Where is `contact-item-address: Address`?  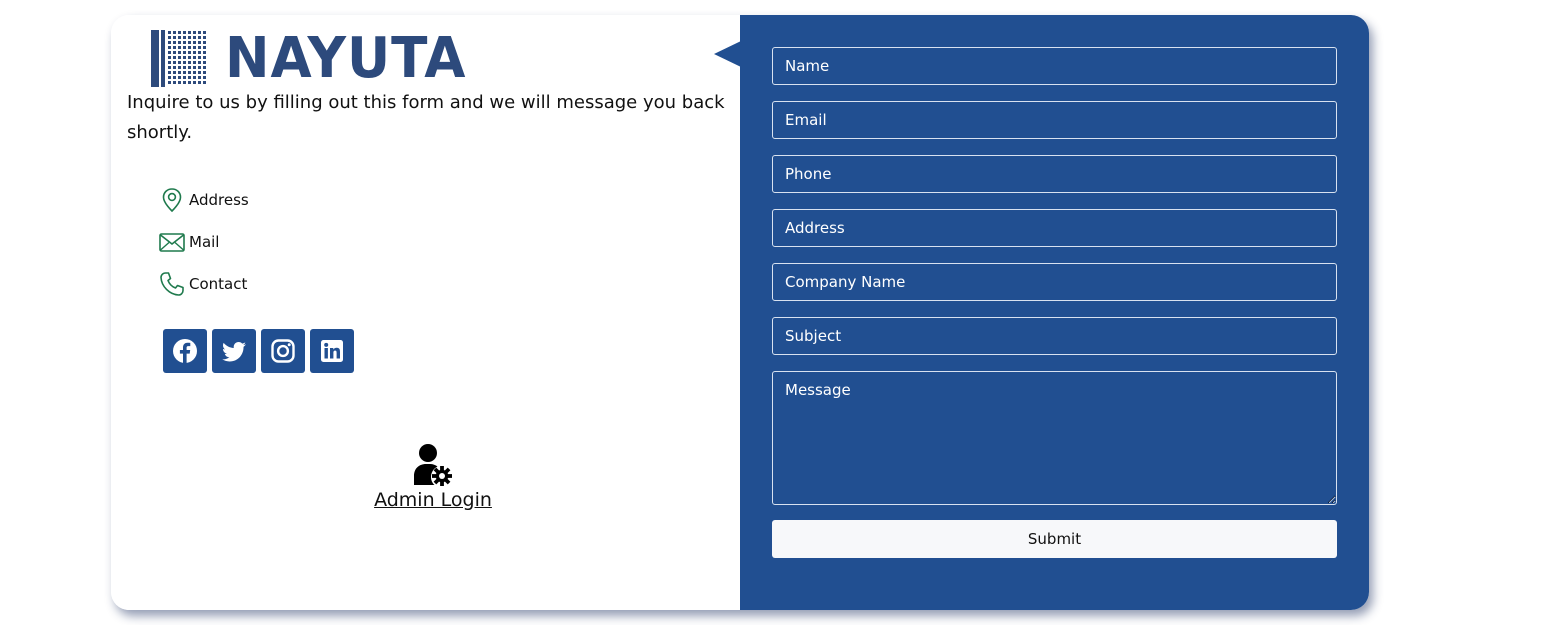 contact-item-address: Address is located at coordinates (203, 200).